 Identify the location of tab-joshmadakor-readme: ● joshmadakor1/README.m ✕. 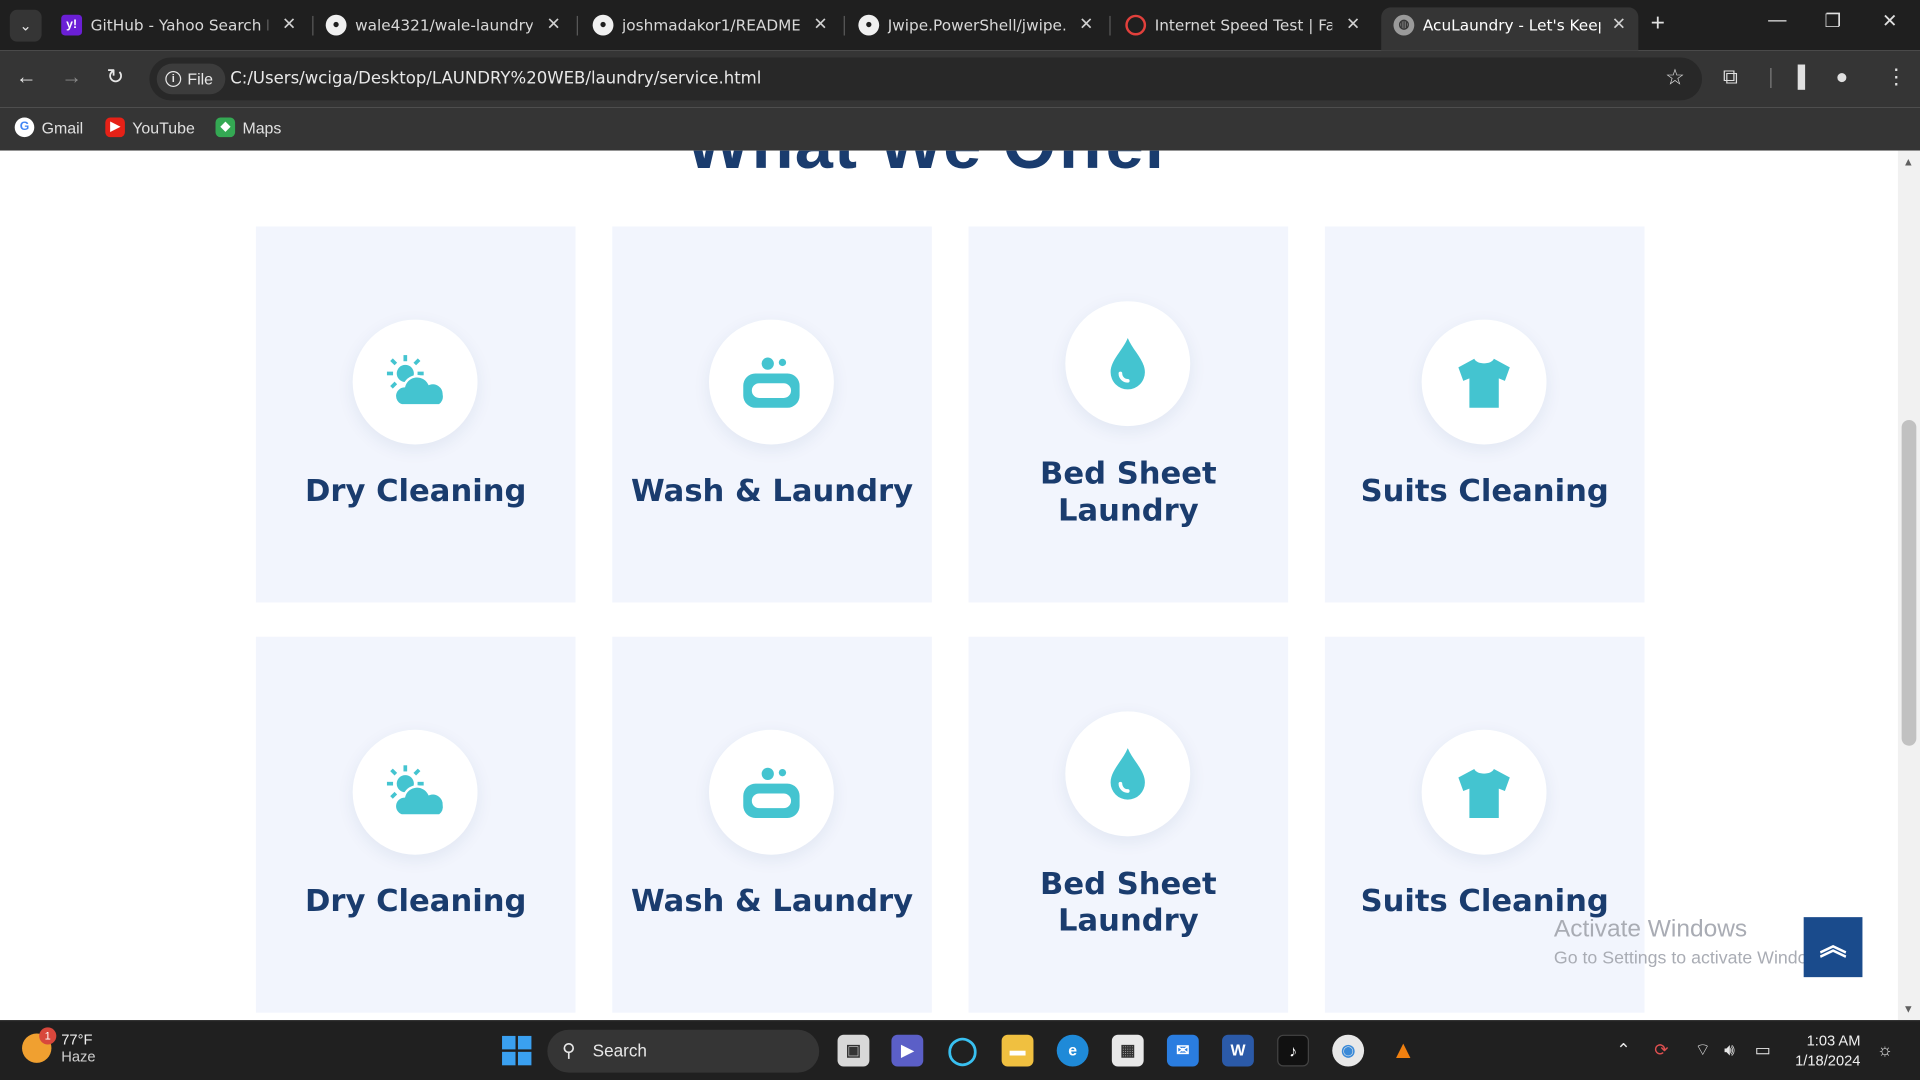
(710, 25).